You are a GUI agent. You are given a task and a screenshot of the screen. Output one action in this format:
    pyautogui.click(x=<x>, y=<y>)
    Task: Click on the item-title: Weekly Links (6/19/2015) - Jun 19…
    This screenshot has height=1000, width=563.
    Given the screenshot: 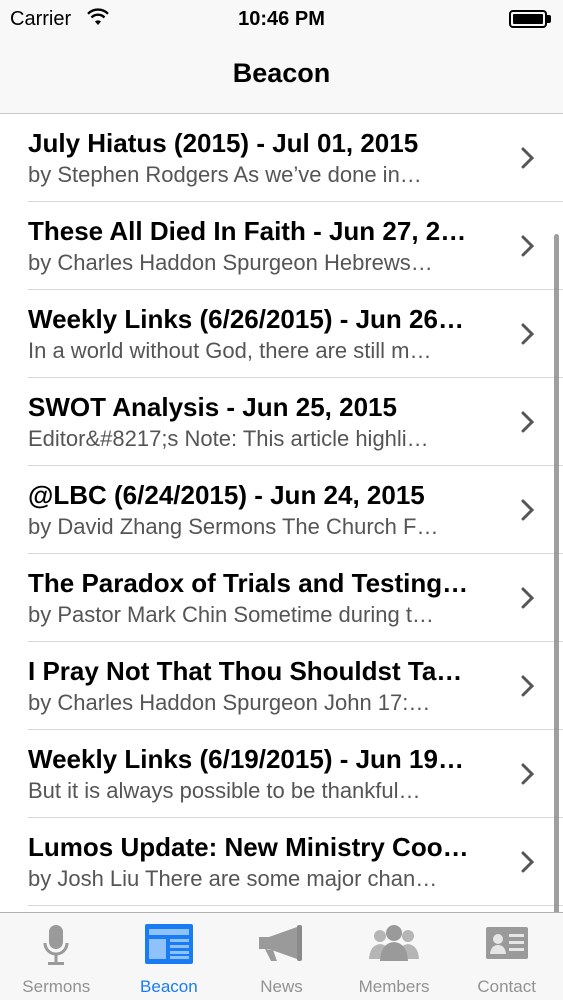 What is the action you would take?
    pyautogui.click(x=246, y=759)
    